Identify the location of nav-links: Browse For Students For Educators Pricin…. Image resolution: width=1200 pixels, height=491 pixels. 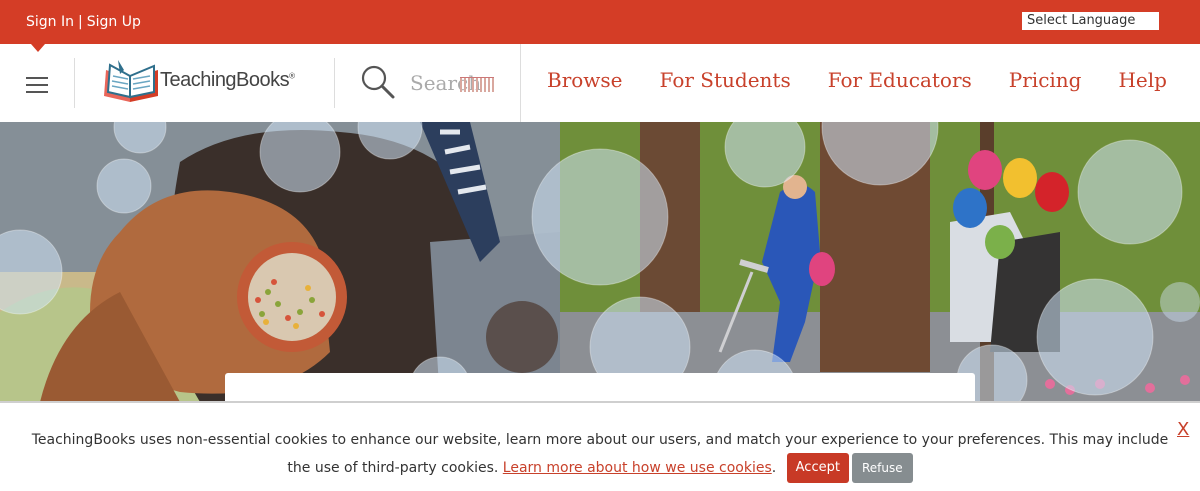
(873, 80).